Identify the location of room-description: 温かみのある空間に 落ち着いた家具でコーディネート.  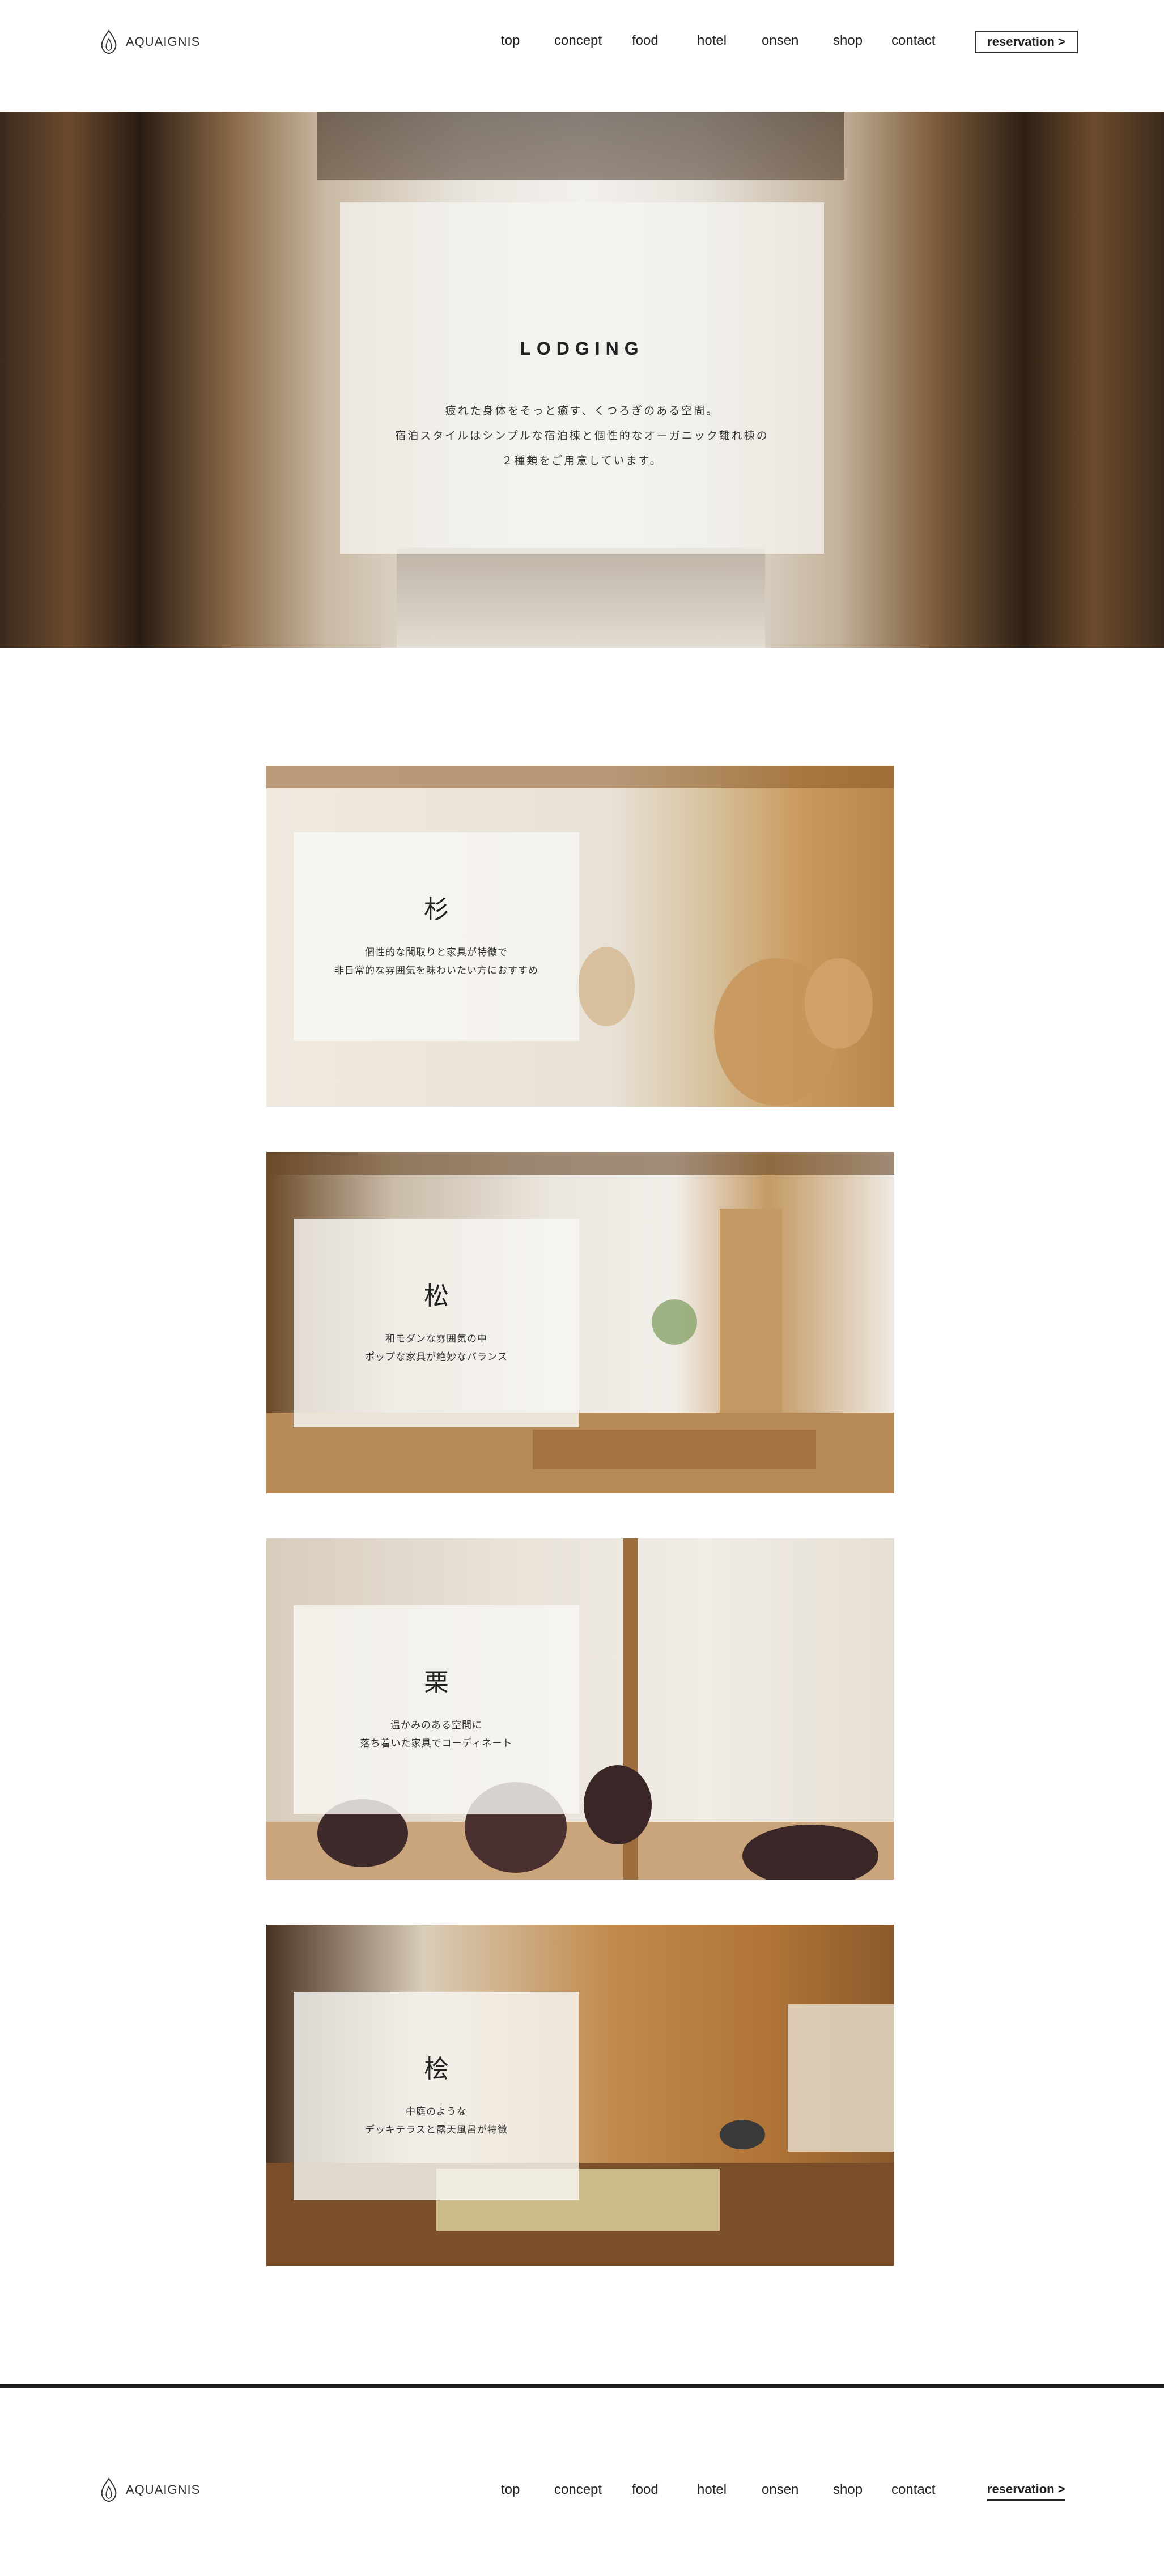
(436, 1734).